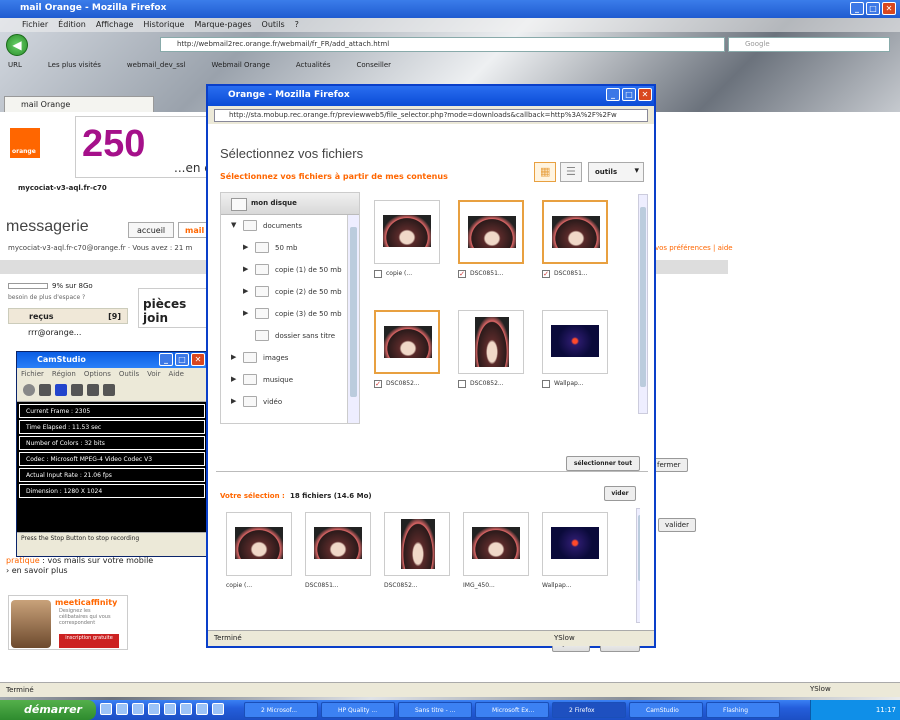 The height and width of the screenshot is (720, 900). Describe the element at coordinates (290, 402) in the screenshot. I see `tree-item: ▶ vidéo` at that location.